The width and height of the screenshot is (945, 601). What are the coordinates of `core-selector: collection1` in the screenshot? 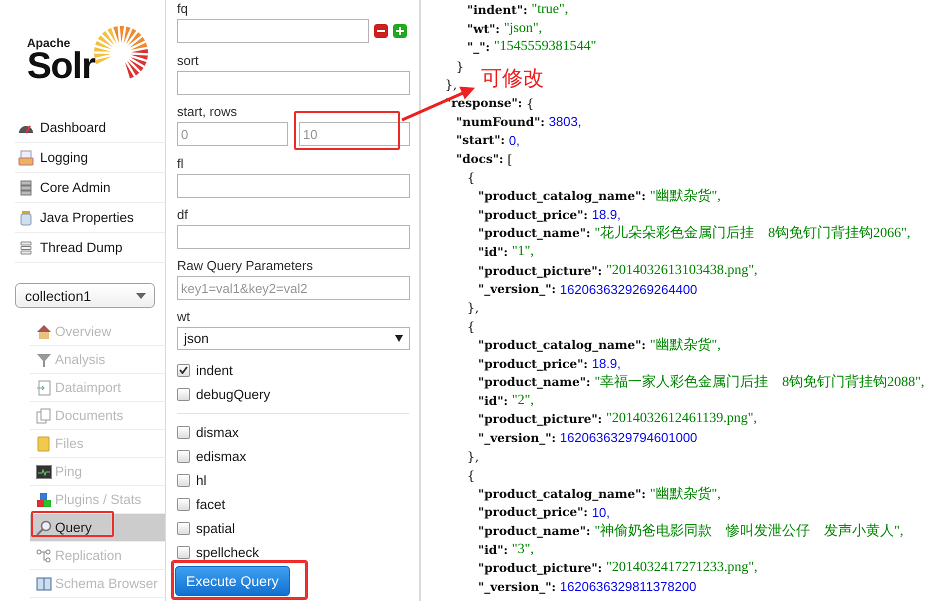 It's located at (85, 295).